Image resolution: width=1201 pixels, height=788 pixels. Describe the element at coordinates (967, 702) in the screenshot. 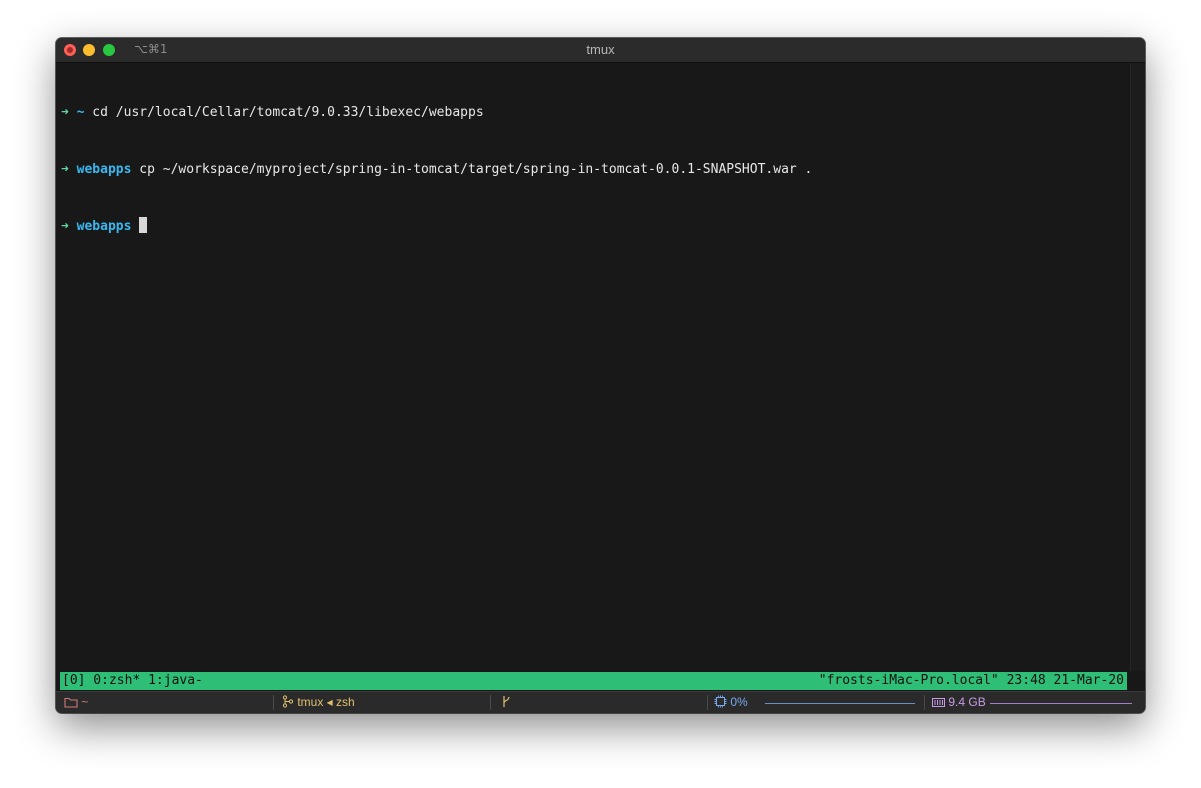

I see `memory-label: 9.4 GB` at that location.